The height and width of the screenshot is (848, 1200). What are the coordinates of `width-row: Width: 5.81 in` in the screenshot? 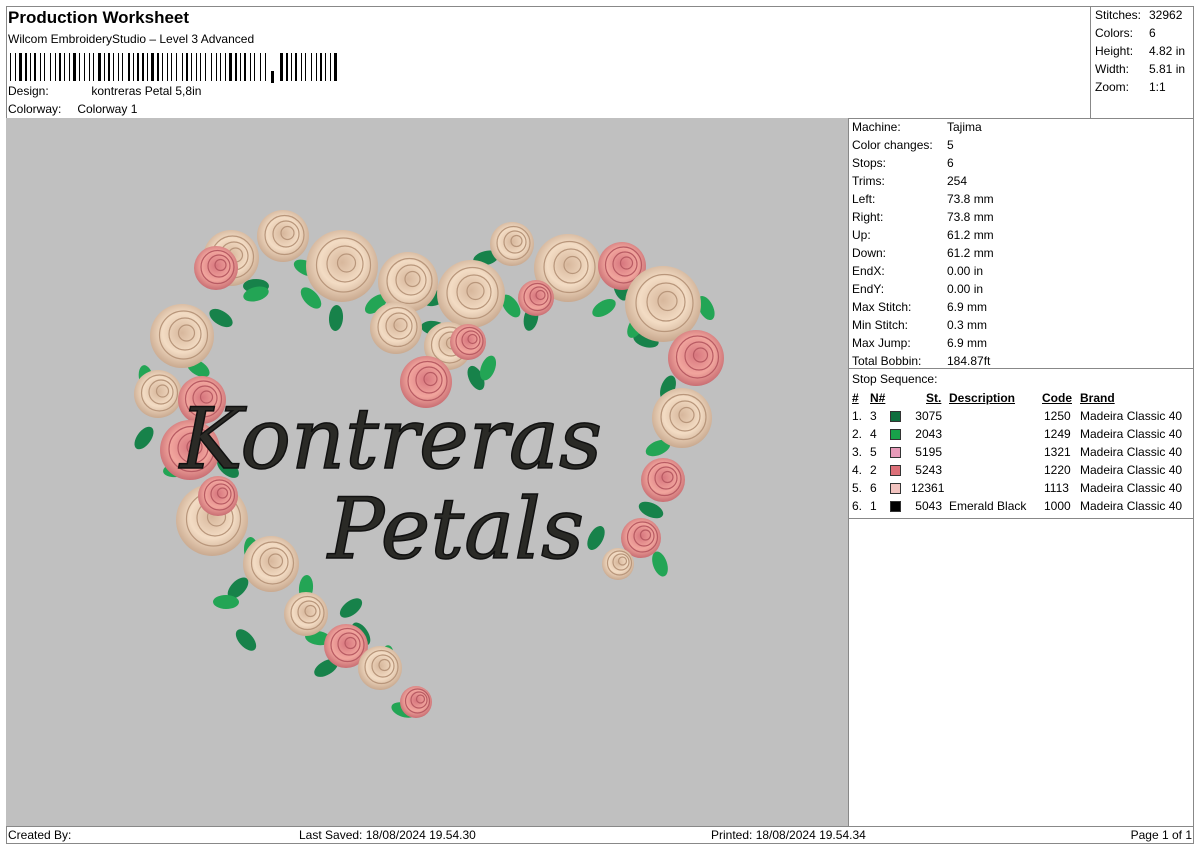 It's located at (1140, 69).